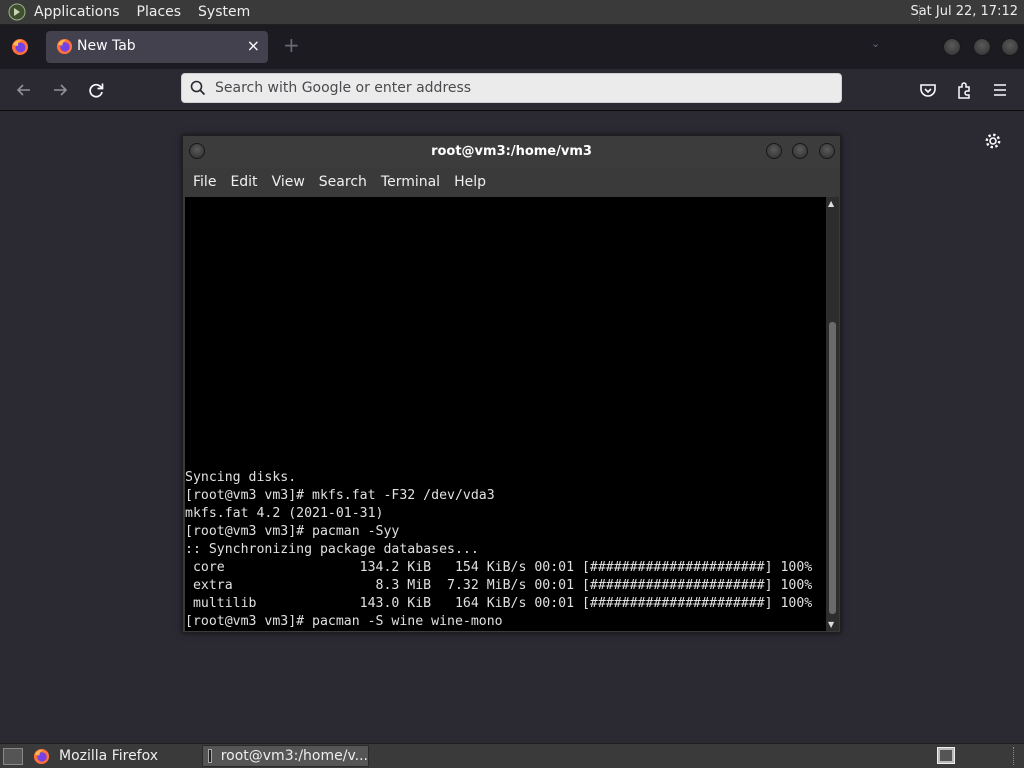 The height and width of the screenshot is (768, 1024). I want to click on tab-list-chevron-icon: ⌄, so click(875, 43).